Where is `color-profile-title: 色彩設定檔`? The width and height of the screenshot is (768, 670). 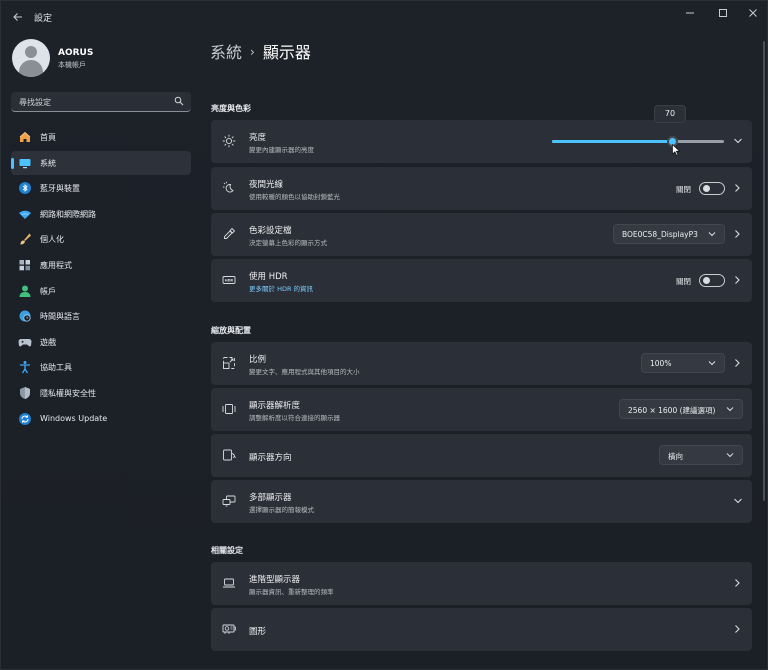 color-profile-title: 色彩設定檔 is located at coordinates (270, 231).